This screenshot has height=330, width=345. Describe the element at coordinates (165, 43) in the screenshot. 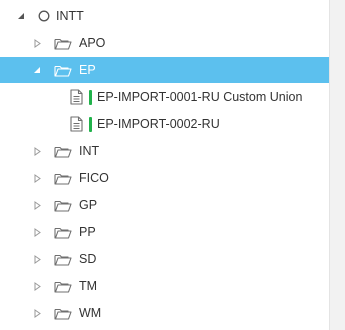

I see `tree-node-apo: APO` at that location.